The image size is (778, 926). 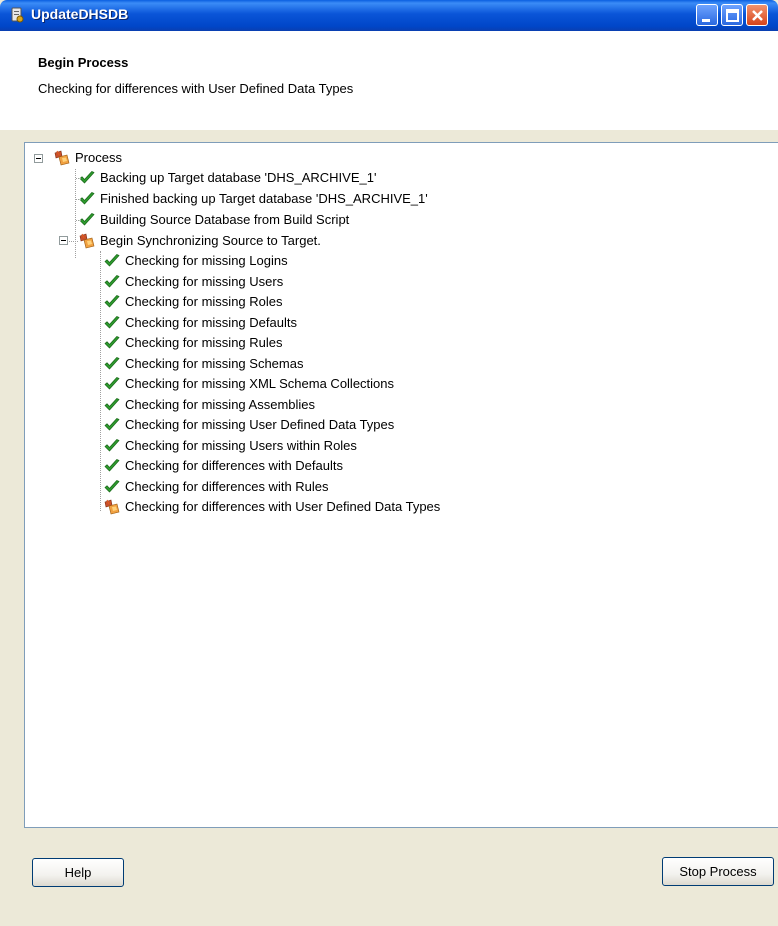 I want to click on sync-collapse-toggle, so click(x=63, y=240).